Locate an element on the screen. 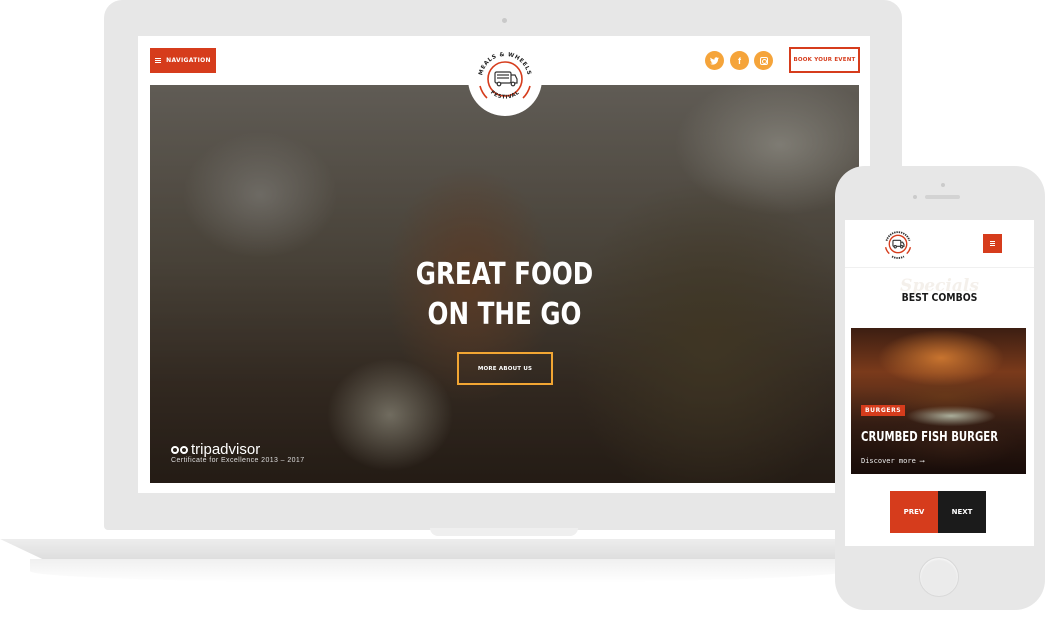 This screenshot has height=635, width=1055. facebook-button: f is located at coordinates (739, 60).